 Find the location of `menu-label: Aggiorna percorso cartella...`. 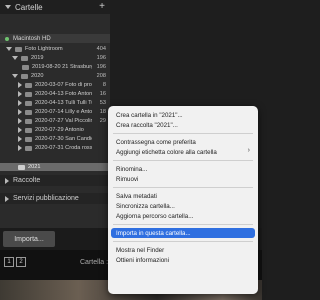

menu-label: Aggiorna percorso cartella... is located at coordinates (155, 216).